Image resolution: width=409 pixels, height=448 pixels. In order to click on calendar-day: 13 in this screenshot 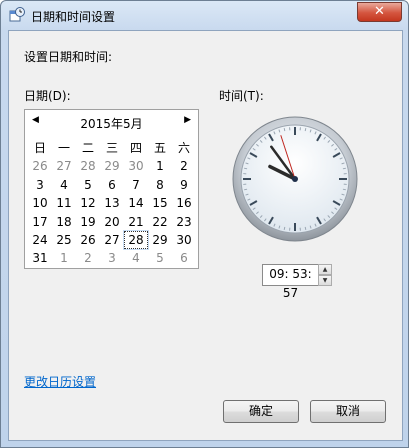, I will do `click(112, 203)`.